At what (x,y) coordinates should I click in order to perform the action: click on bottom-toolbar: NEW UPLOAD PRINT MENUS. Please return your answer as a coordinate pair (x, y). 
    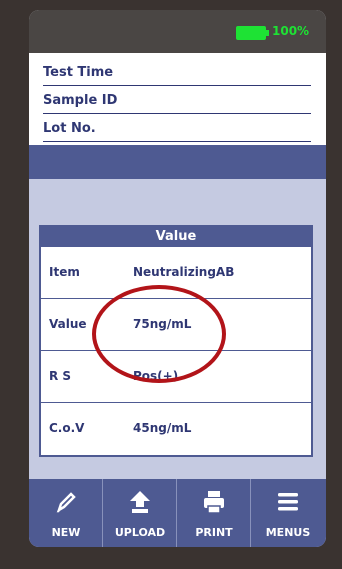
    Looking at the image, I should click on (177, 513).